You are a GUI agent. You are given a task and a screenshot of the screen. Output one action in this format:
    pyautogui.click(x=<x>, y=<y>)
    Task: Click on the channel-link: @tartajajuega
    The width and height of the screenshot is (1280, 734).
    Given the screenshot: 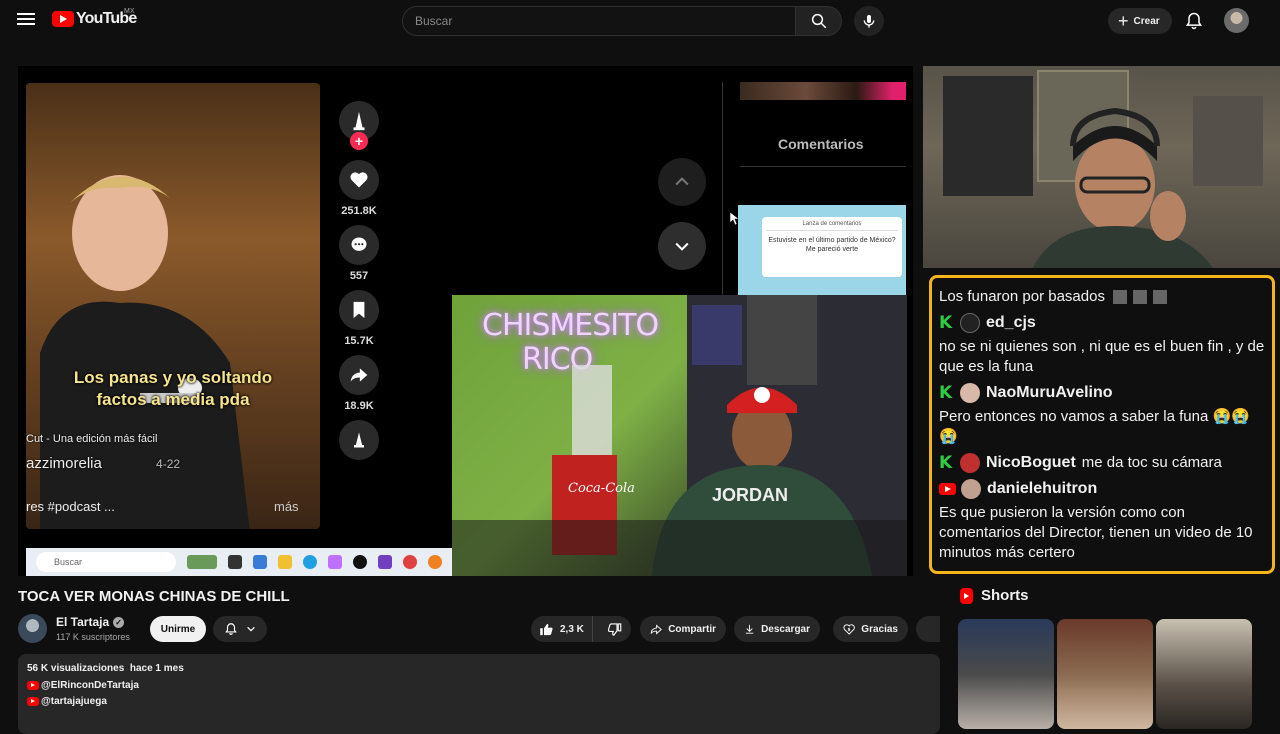 What is the action you would take?
    pyautogui.click(x=479, y=701)
    